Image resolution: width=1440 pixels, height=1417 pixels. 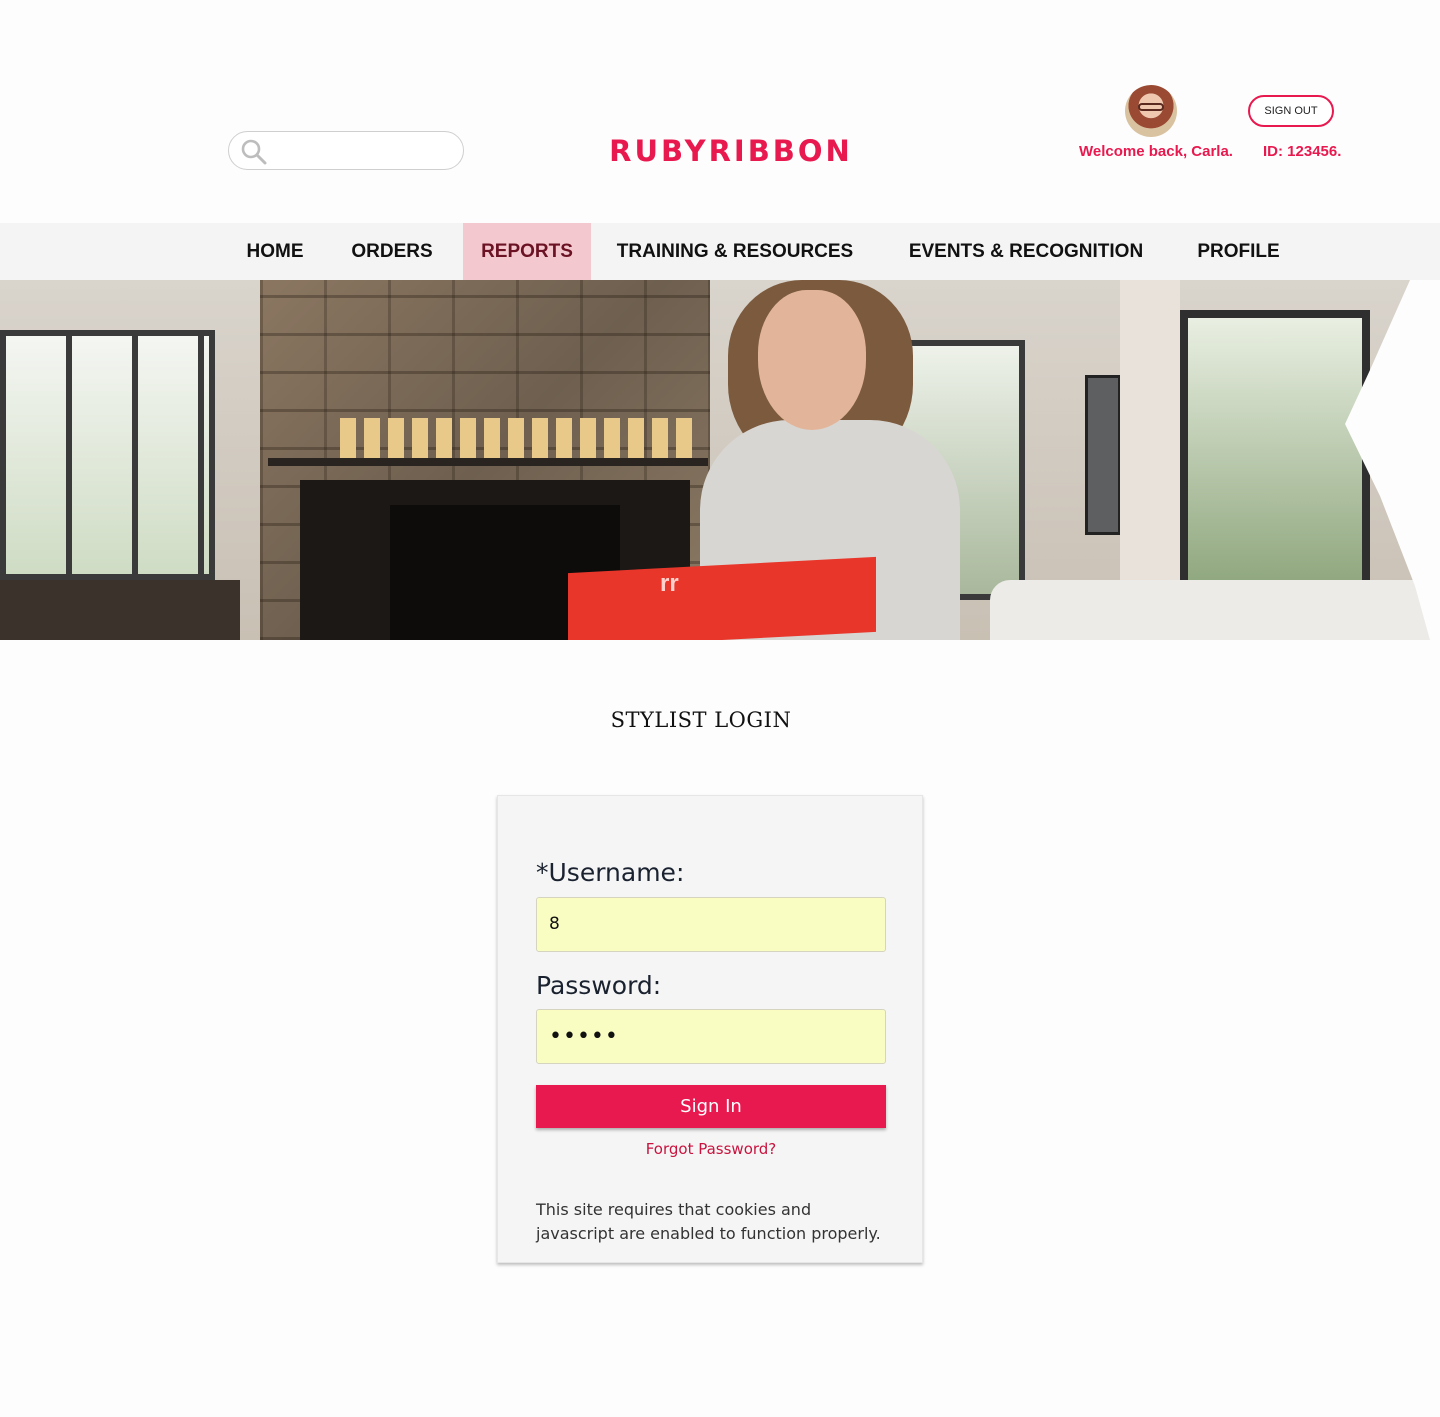 What do you see at coordinates (275, 251) in the screenshot?
I see `nav-item-home: HOME` at bounding box center [275, 251].